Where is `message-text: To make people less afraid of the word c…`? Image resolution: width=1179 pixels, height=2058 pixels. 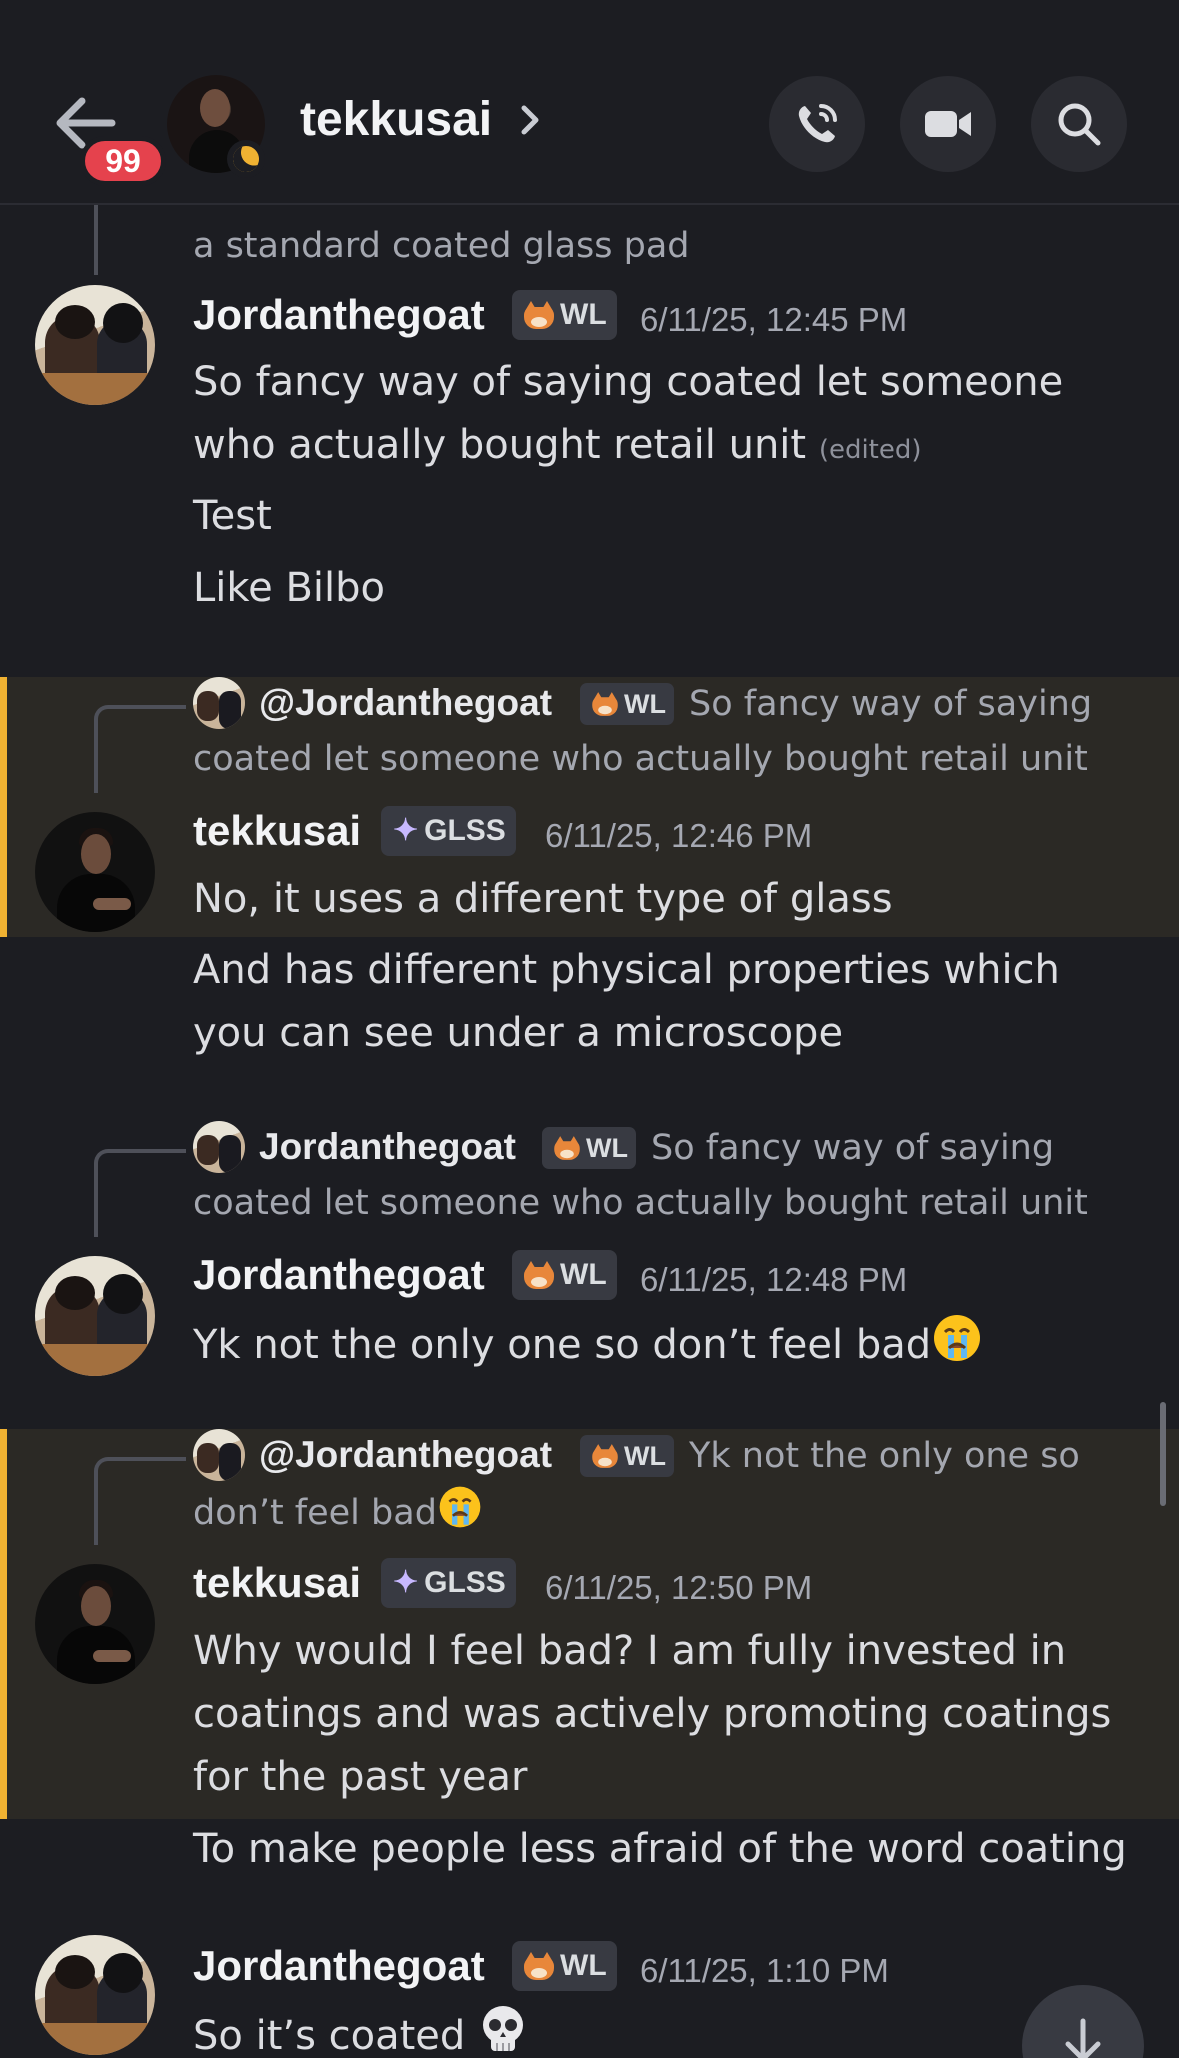 message-text: To make people less afraid of the word c… is located at coordinates (660, 1849).